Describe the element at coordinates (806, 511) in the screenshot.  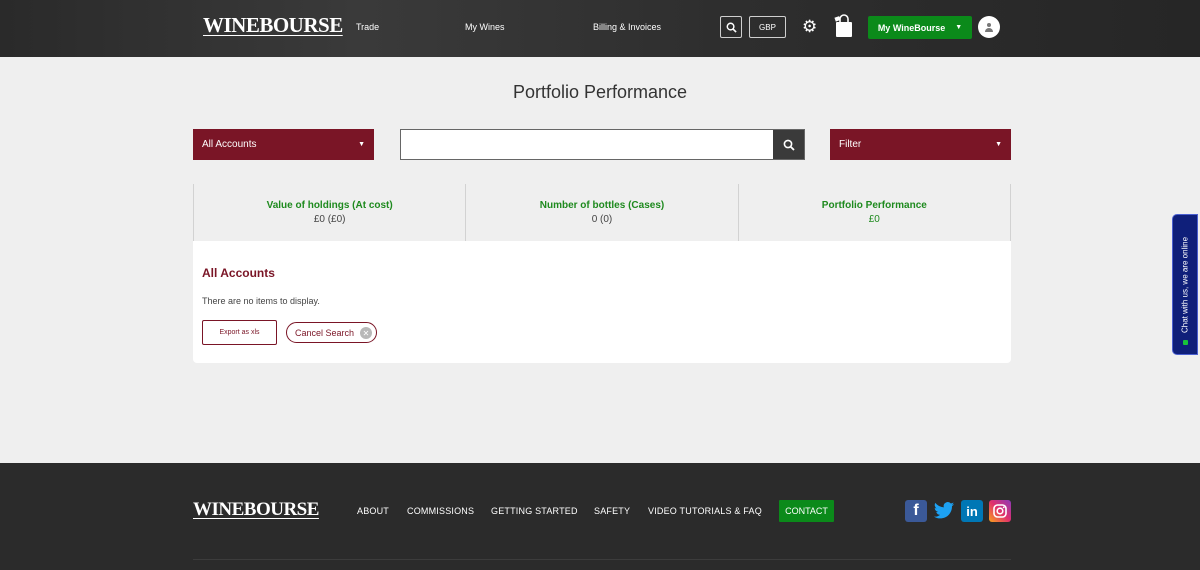
I see `contact-button: CONTACT` at that location.